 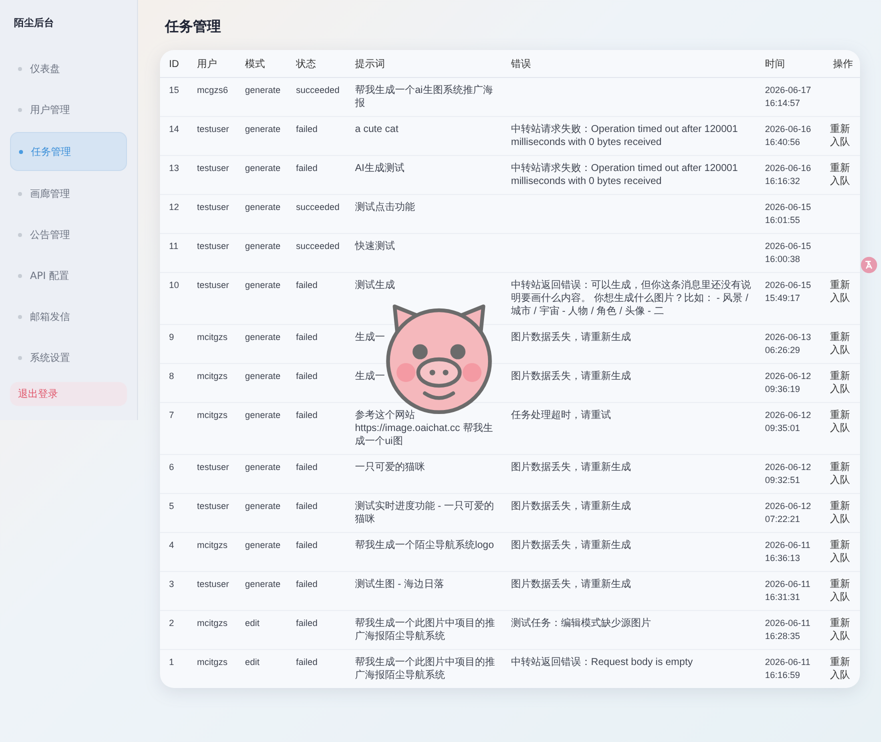 What do you see at coordinates (842, 64) in the screenshot?
I see `column-header: 操作` at bounding box center [842, 64].